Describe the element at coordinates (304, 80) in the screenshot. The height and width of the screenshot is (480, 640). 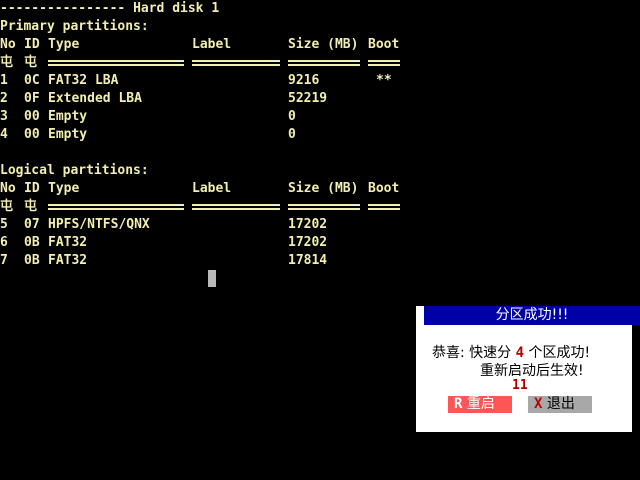
I see `row-size: 9216` at that location.